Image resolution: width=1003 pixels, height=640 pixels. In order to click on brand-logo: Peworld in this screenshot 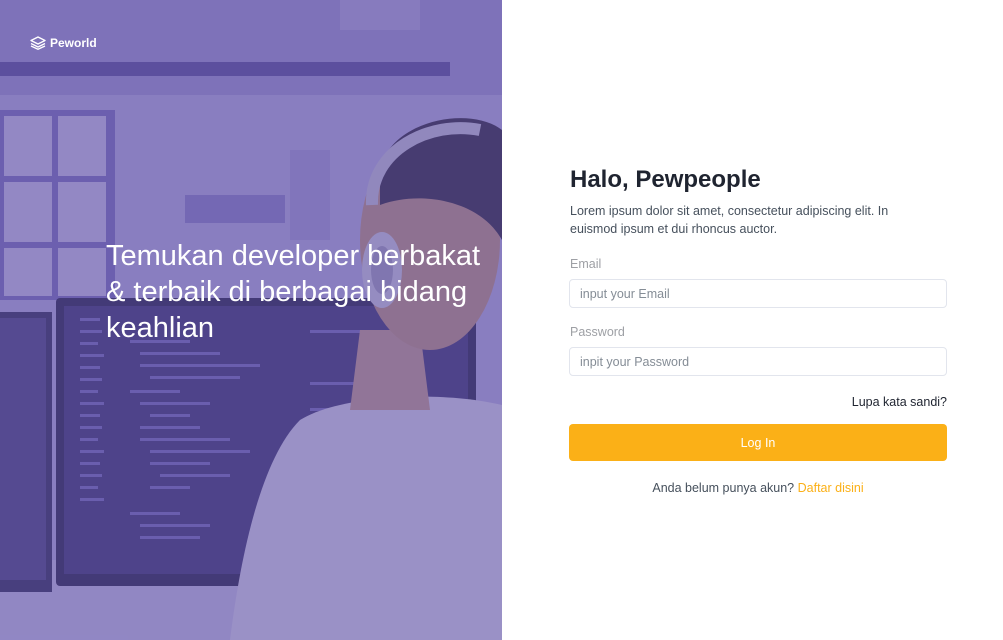, I will do `click(63, 43)`.